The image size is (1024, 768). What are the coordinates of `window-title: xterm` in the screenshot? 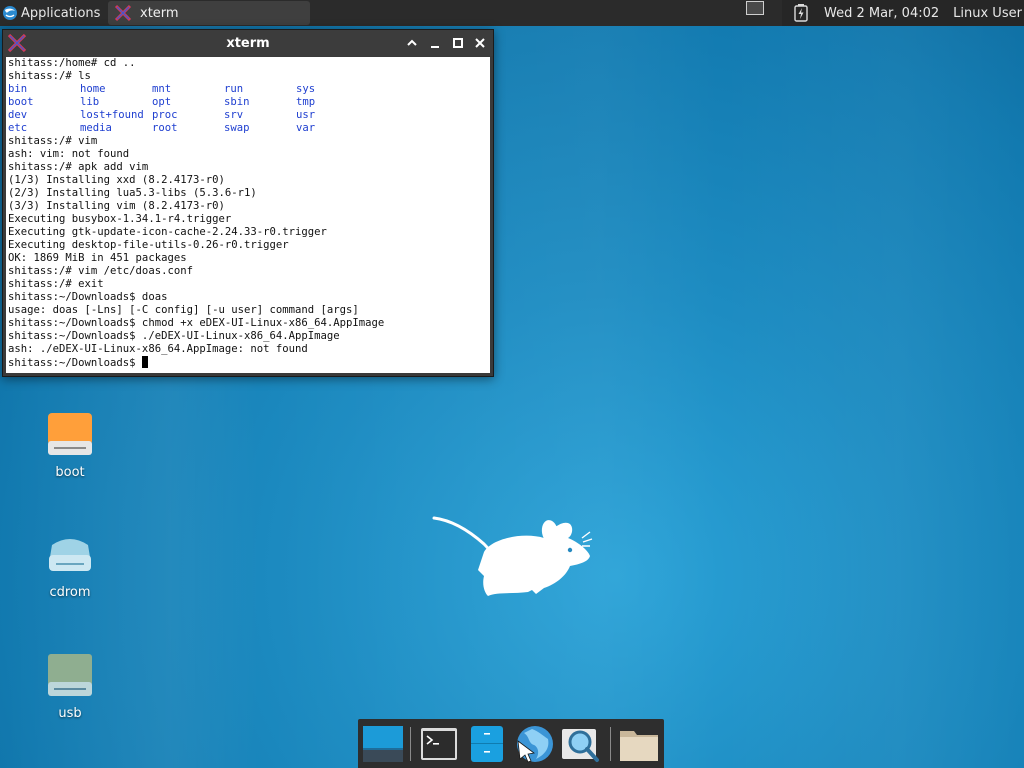 It's located at (248, 43).